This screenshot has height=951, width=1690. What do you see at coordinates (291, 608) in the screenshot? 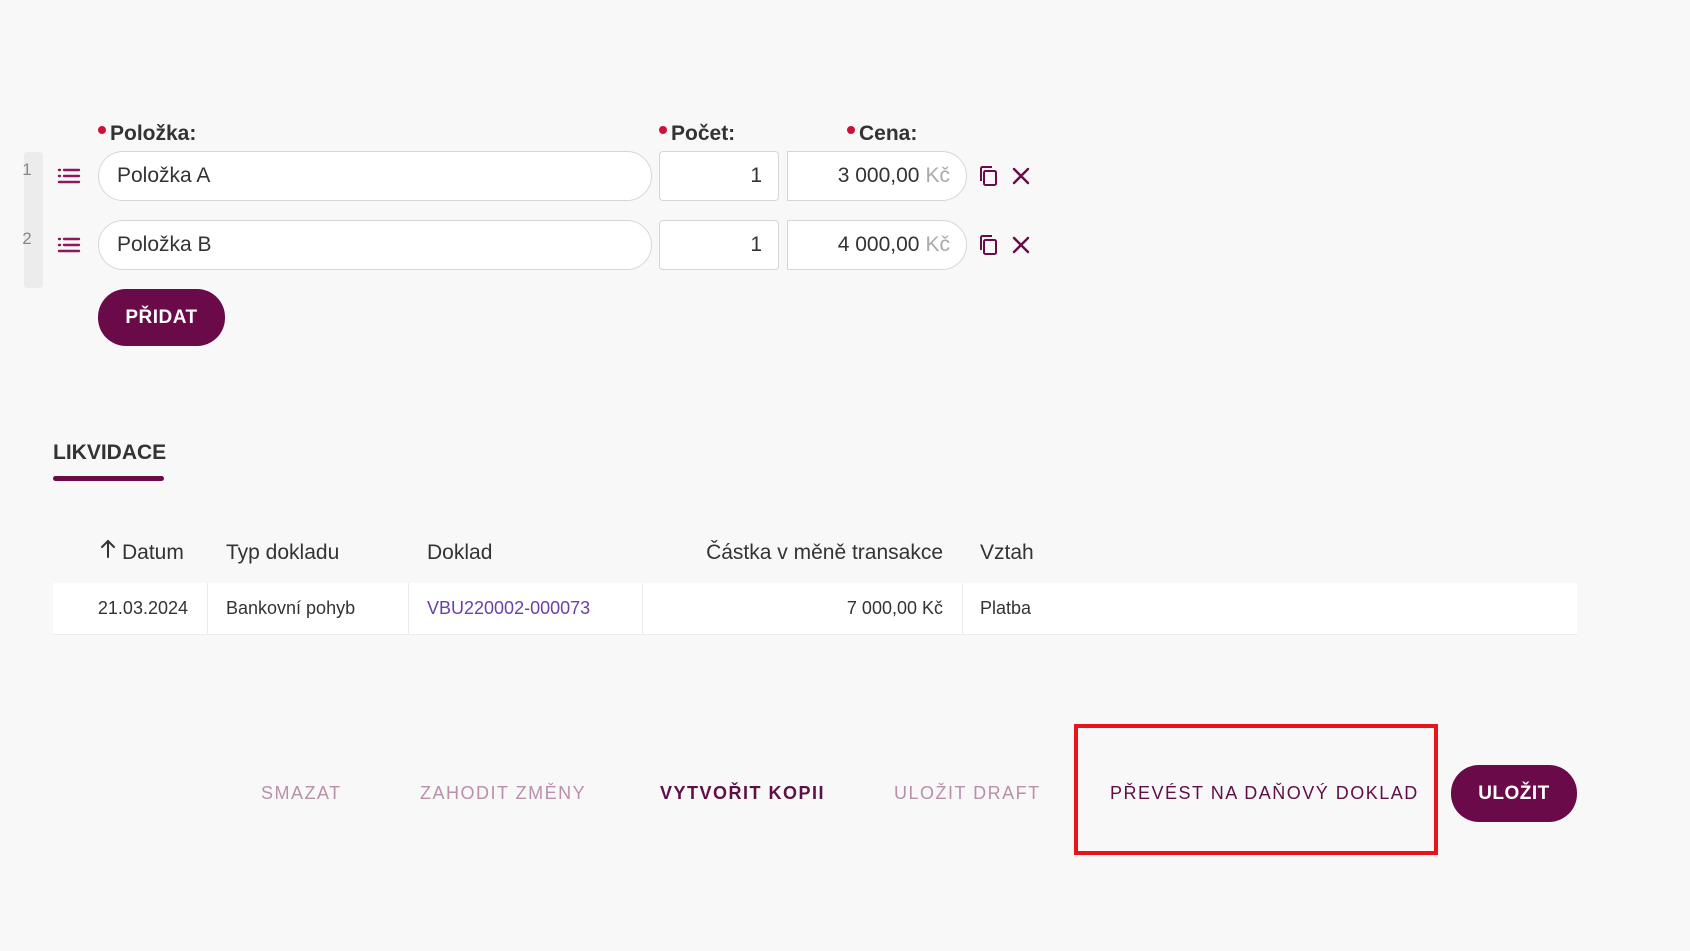
I see `cell-type: Bankovní pohyb` at bounding box center [291, 608].